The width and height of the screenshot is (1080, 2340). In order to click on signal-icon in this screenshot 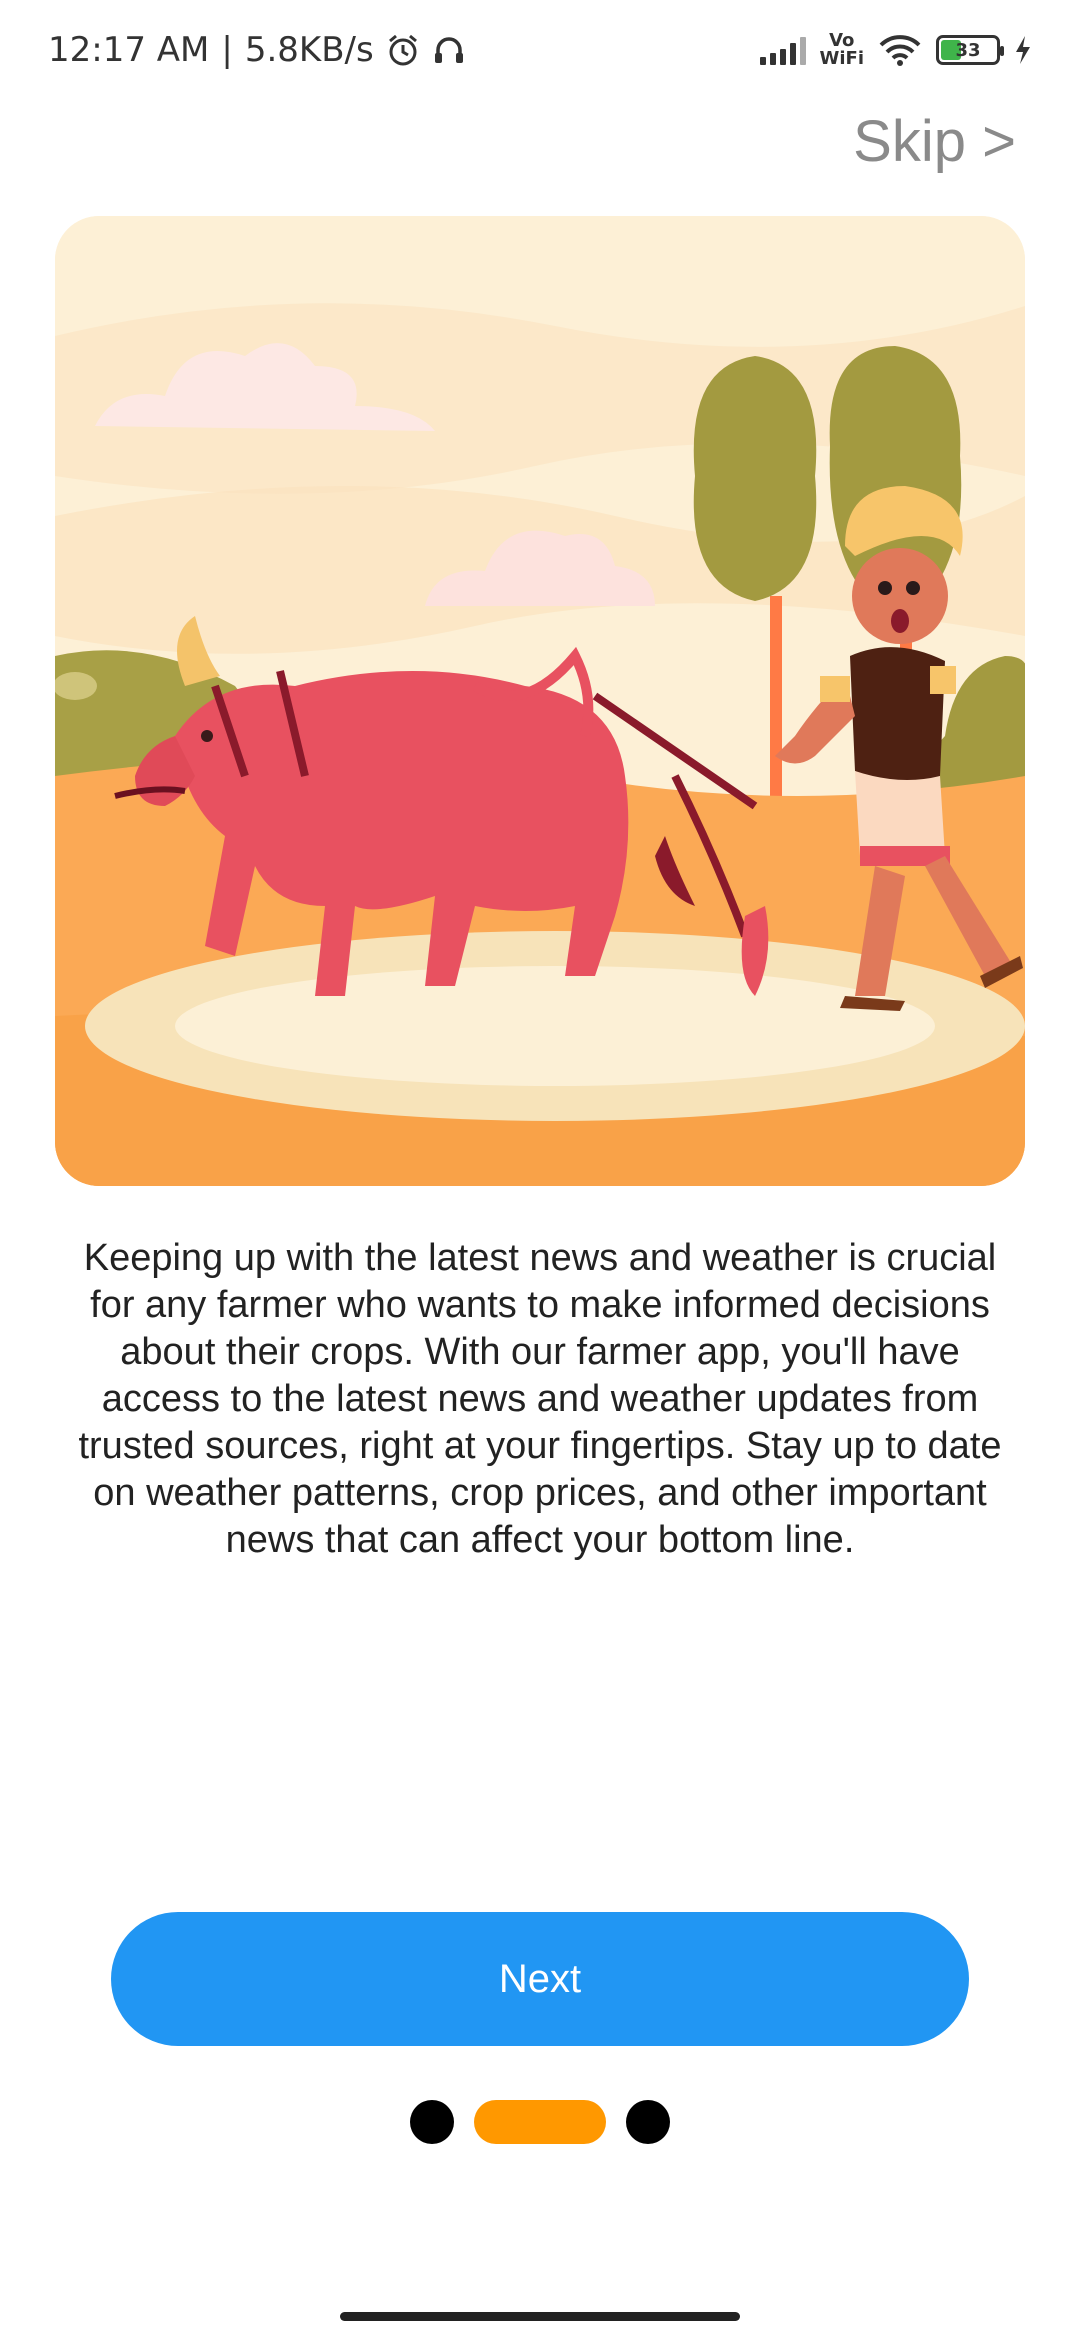, I will do `click(782, 50)`.